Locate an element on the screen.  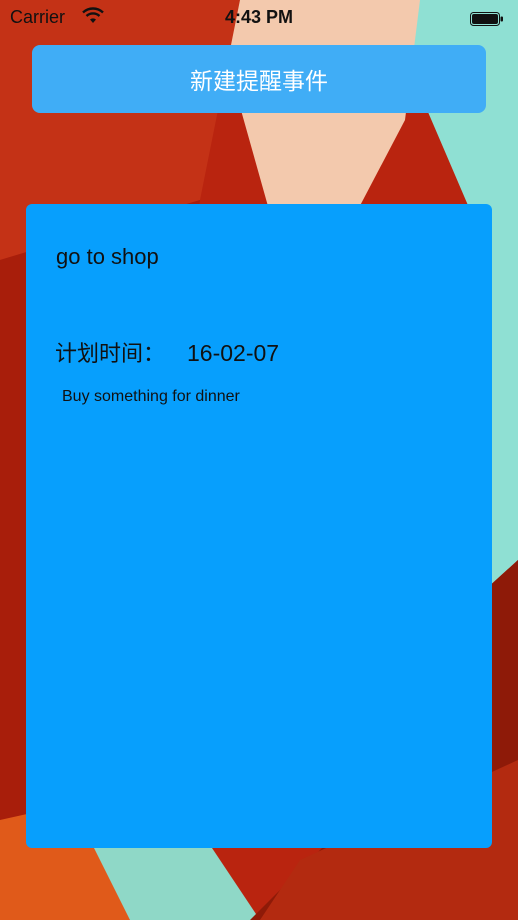
new-reminder-button: 新建提醒事件 is located at coordinates (259, 79).